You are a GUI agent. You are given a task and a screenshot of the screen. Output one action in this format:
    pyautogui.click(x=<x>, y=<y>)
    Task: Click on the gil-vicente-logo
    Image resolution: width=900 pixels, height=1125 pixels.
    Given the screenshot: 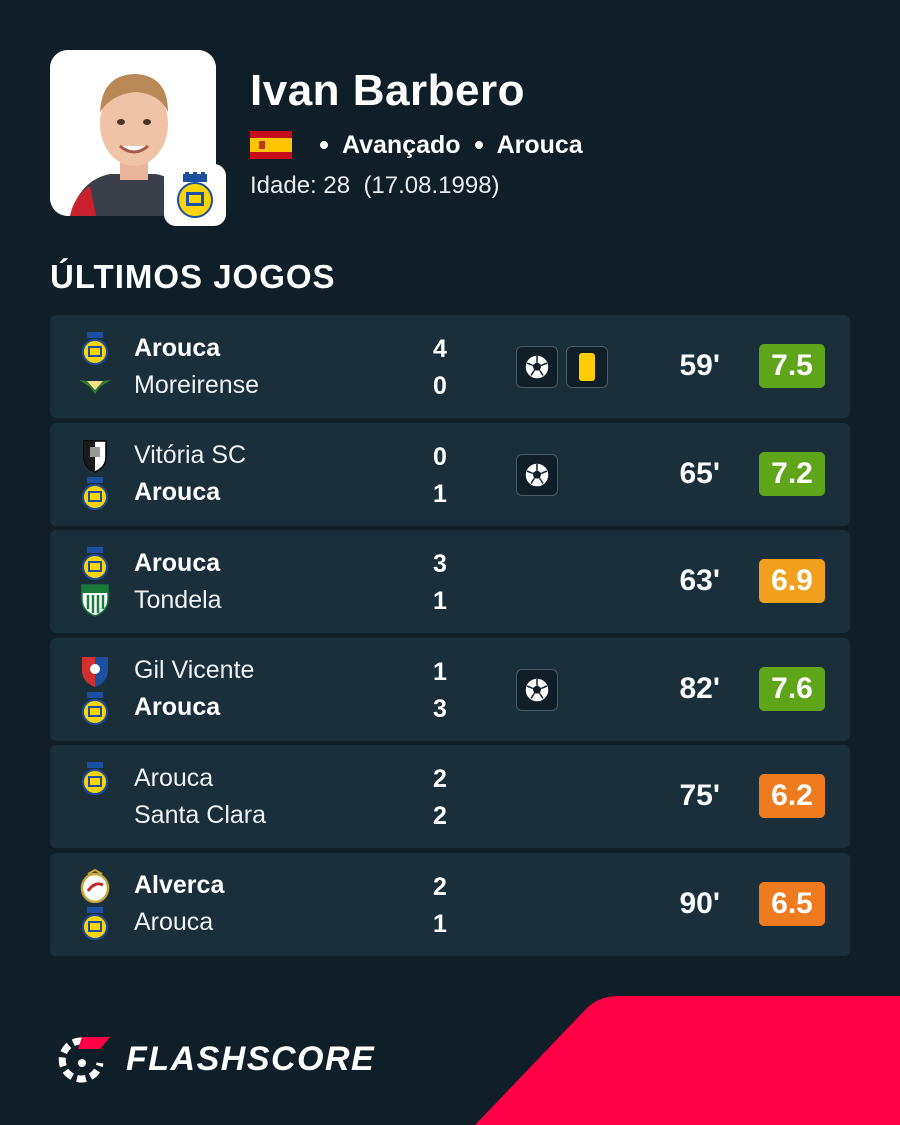 What is the action you would take?
    pyautogui.click(x=95, y=671)
    